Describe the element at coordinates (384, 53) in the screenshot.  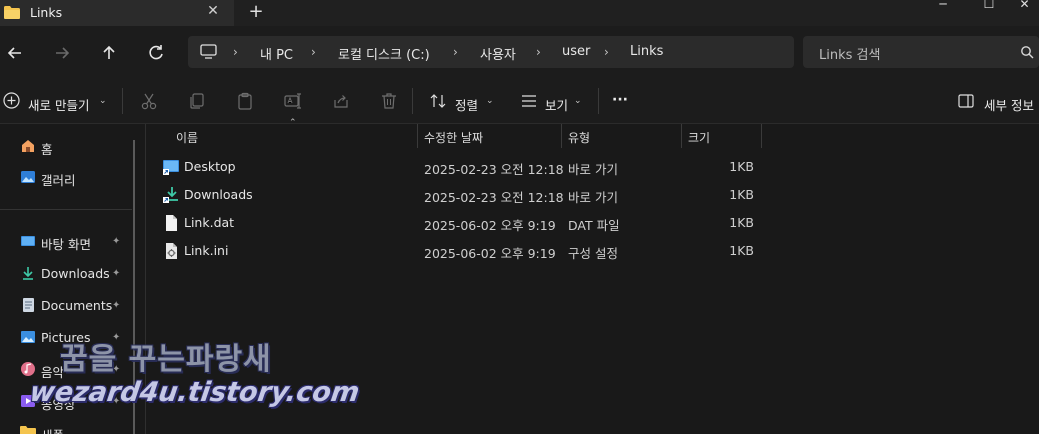
I see `breadcrumb-local-disk: 로컬 디스크 (C:)` at that location.